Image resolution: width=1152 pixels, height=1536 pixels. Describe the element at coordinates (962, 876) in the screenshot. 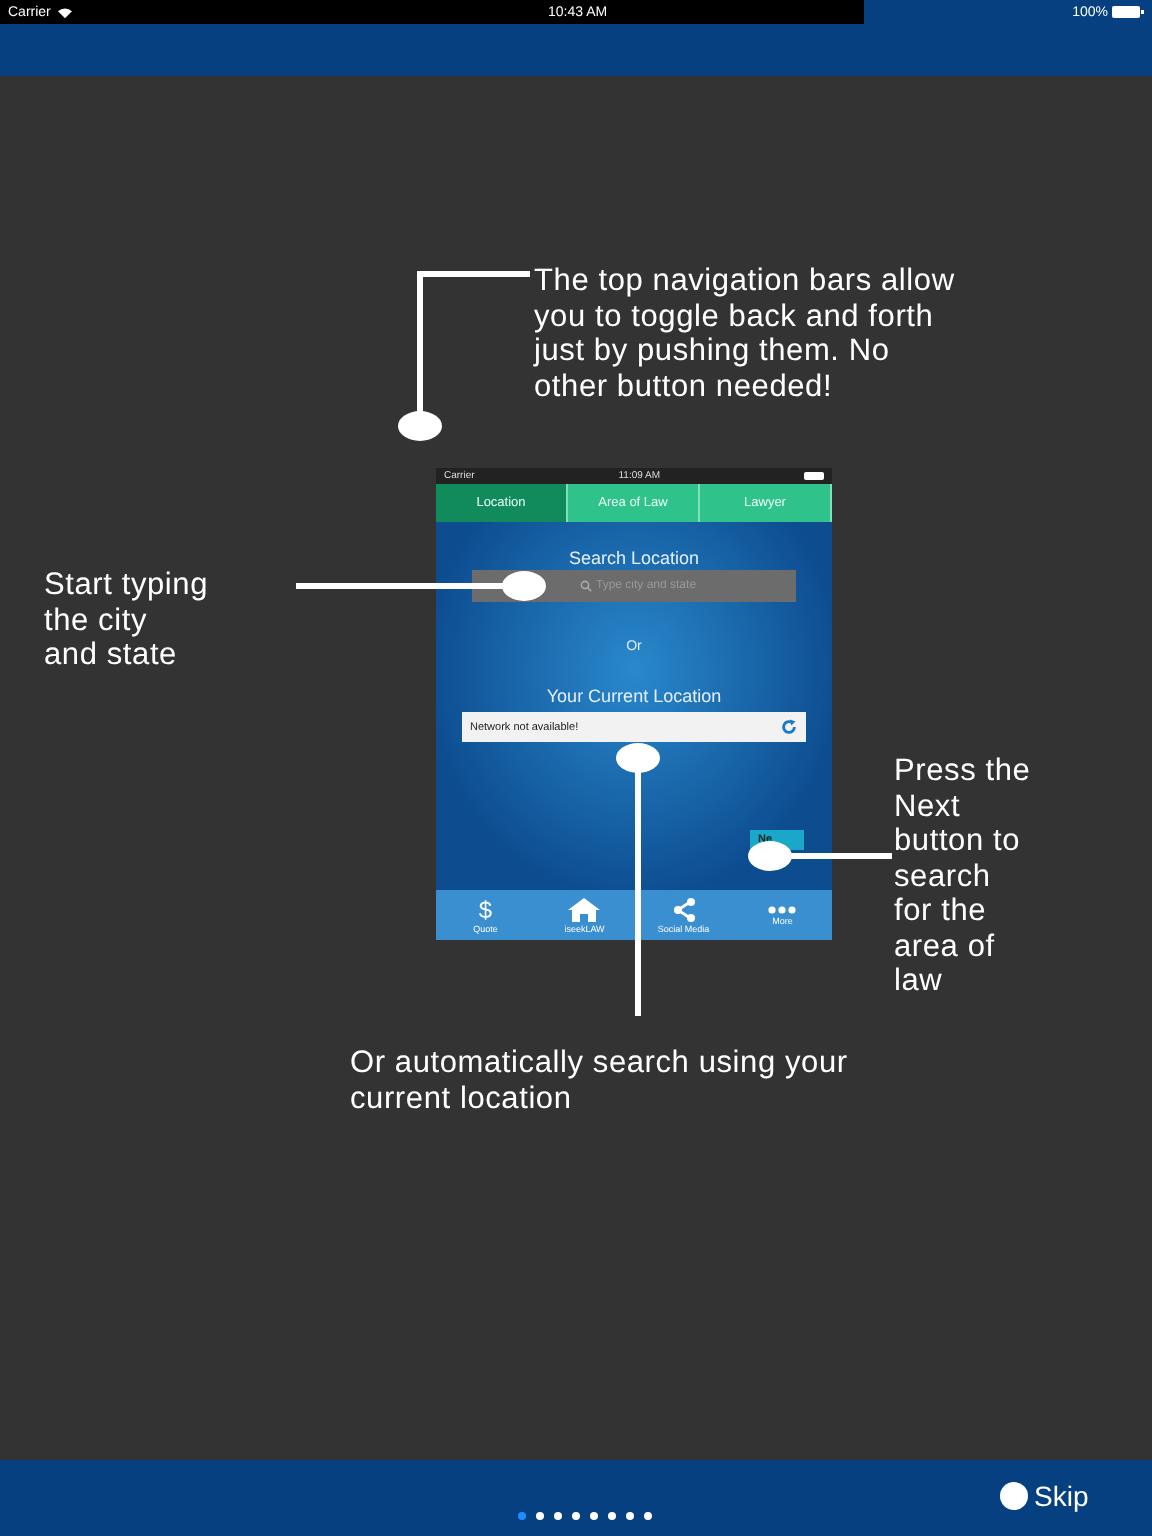

I see `callout-text: Press the Next button to search for the area of law` at that location.